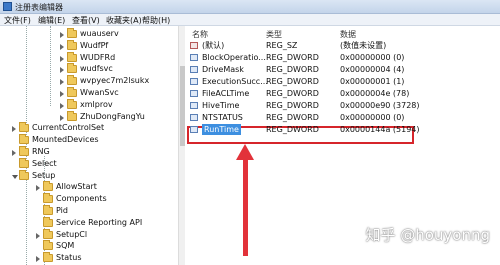 Image resolution: width=500 pixels, height=265 pixels. I want to click on tree-item-label: Setup, so click(44, 175).